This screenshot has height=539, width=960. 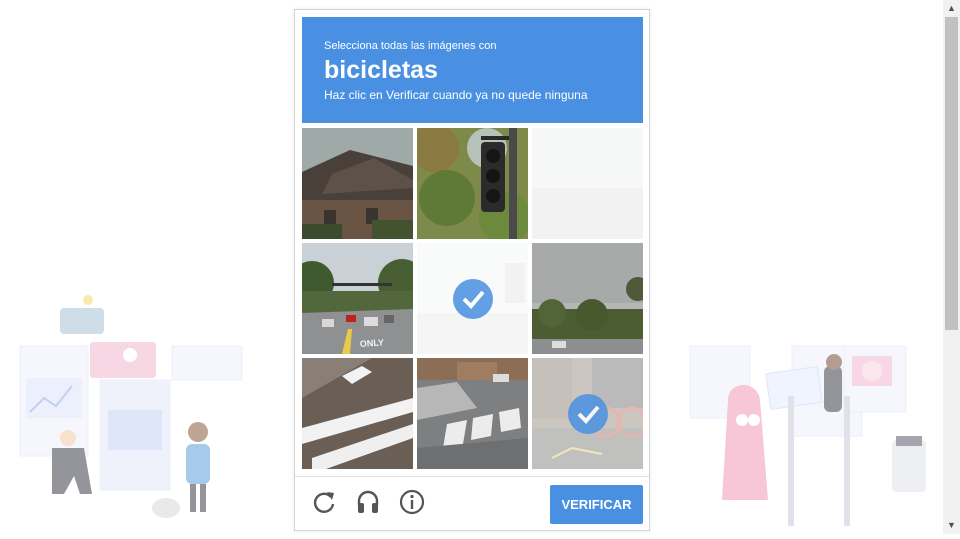 What do you see at coordinates (816, 437) in the screenshot?
I see `right-illustration` at bounding box center [816, 437].